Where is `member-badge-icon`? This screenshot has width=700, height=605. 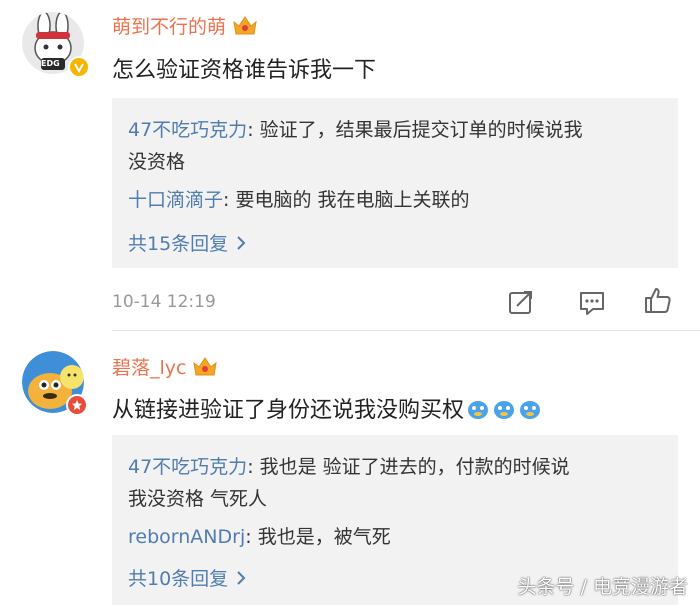 member-badge-icon is located at coordinates (77, 405).